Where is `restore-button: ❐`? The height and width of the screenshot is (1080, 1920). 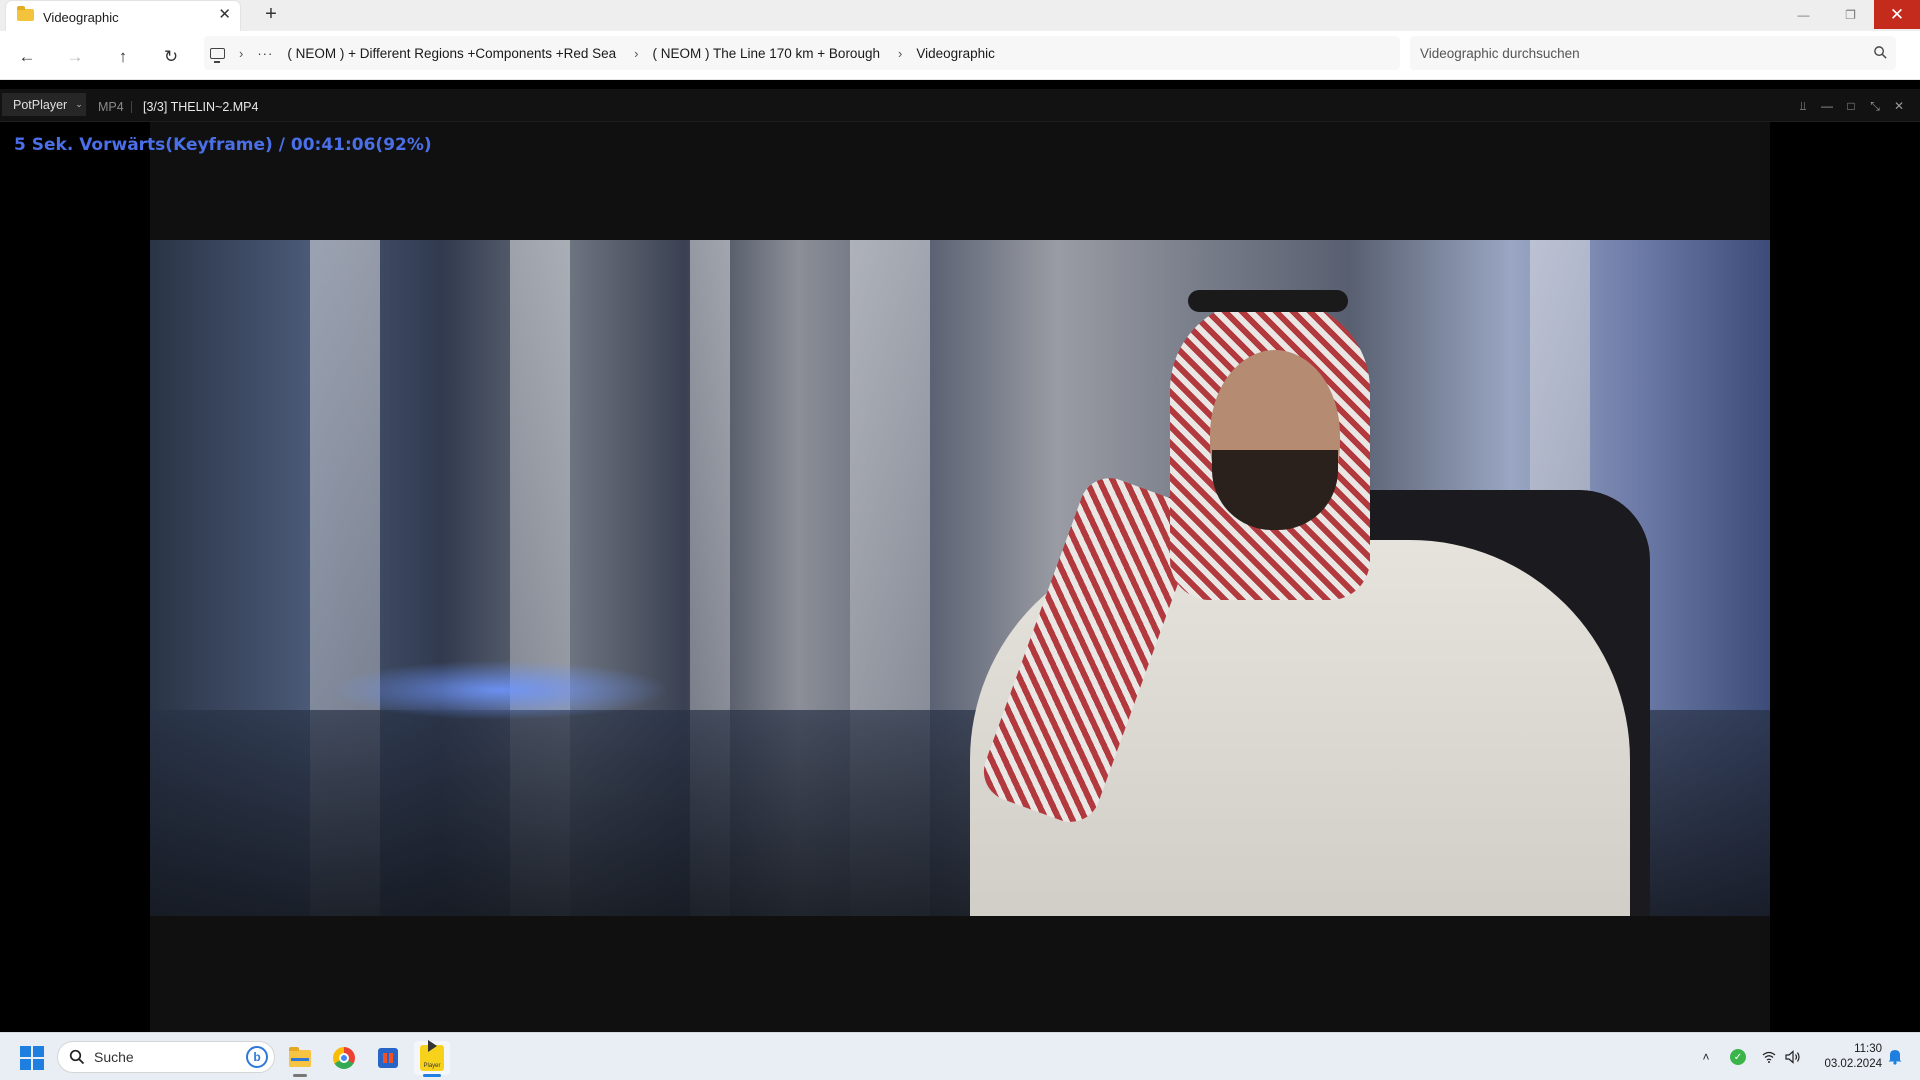
restore-button: ❐ is located at coordinates (1850, 14).